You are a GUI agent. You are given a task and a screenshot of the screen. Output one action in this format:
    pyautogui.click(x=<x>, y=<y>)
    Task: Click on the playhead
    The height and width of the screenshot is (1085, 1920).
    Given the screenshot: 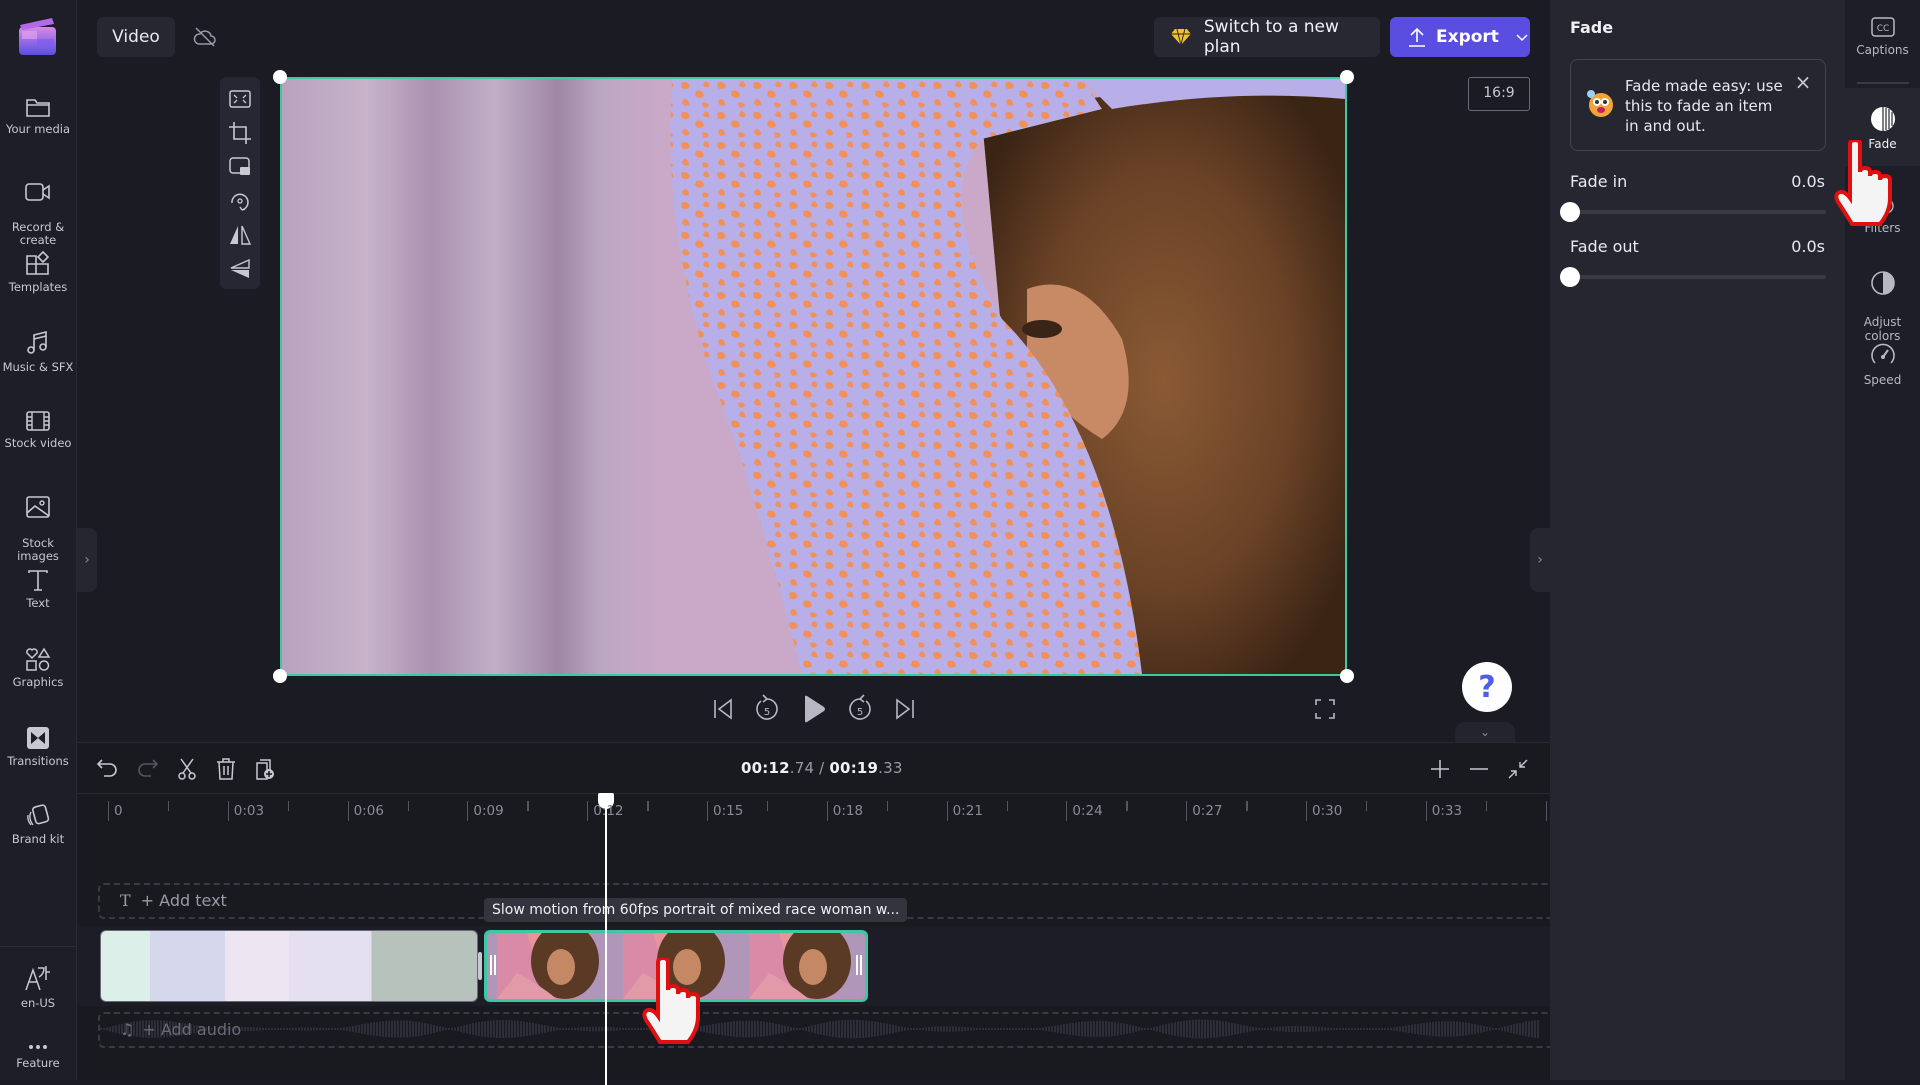 What is the action you would take?
    pyautogui.click(x=606, y=940)
    